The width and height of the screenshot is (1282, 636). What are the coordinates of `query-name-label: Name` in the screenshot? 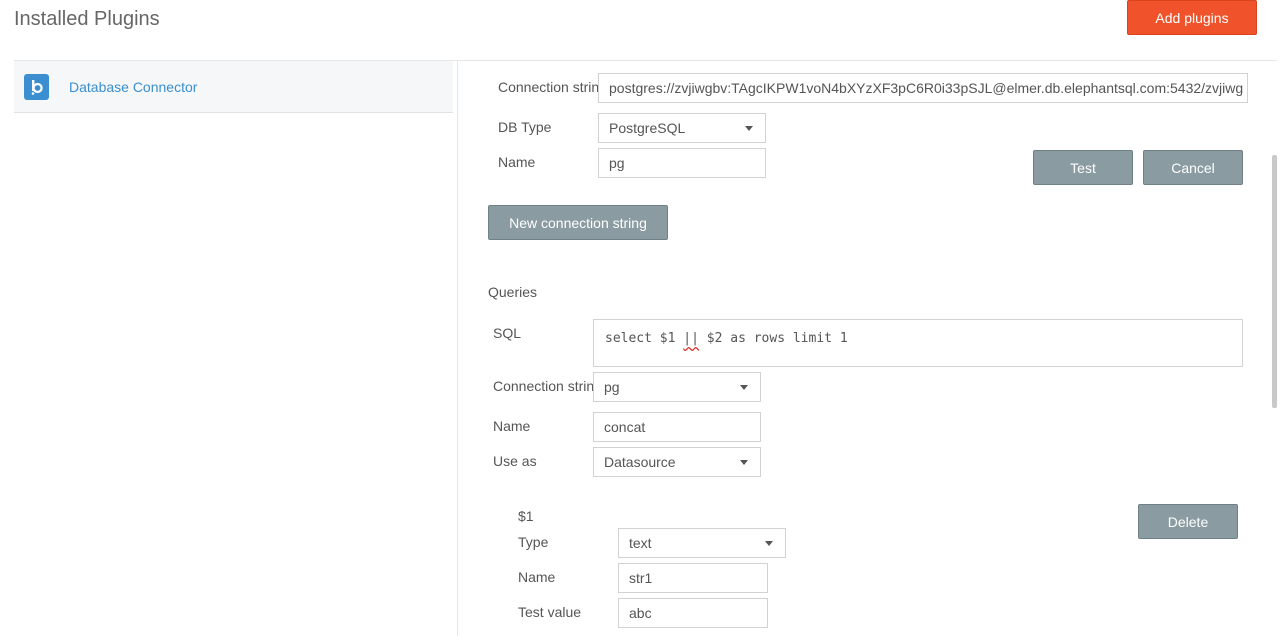 It's located at (512, 426).